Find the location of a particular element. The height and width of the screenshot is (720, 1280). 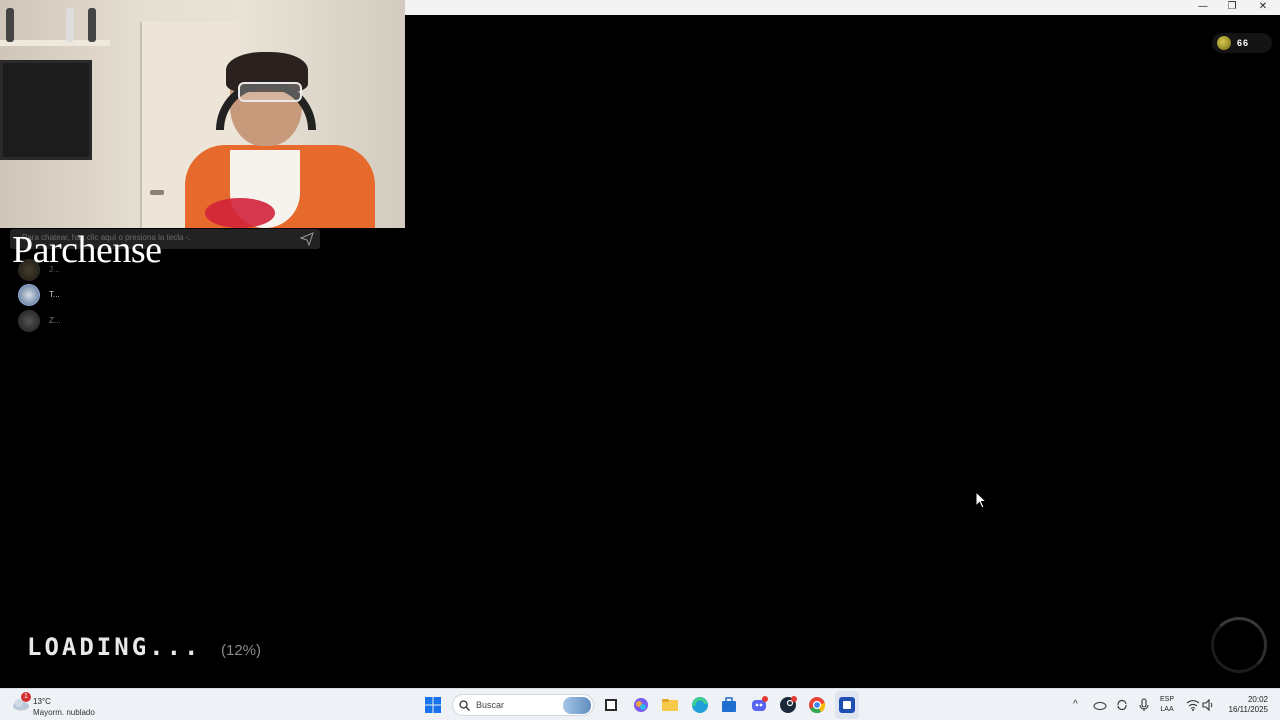

steam-icon is located at coordinates (788, 705).